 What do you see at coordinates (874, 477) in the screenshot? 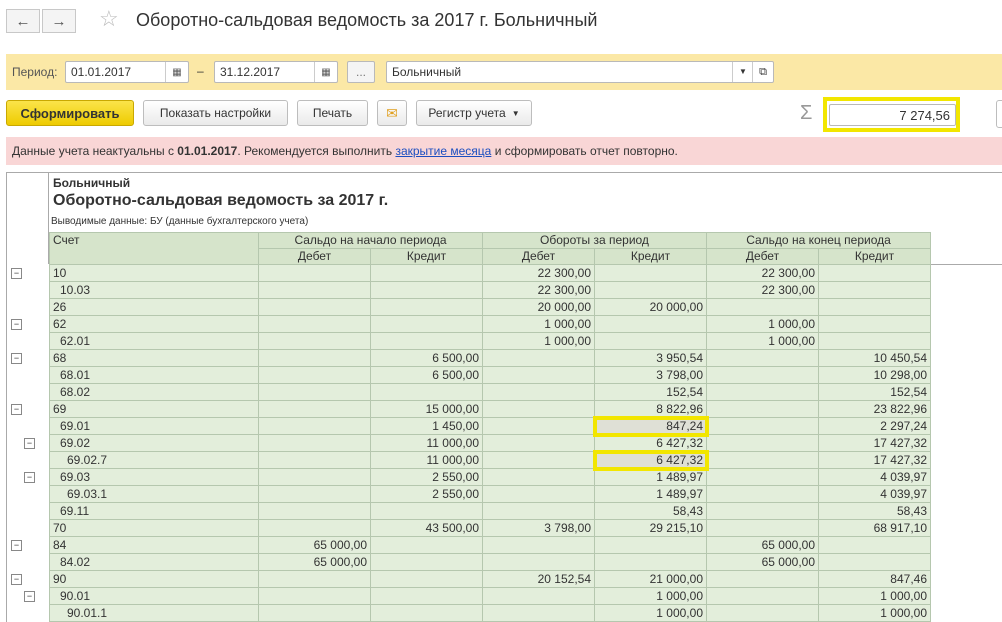
I see `amount-cell: 4 039,97` at bounding box center [874, 477].